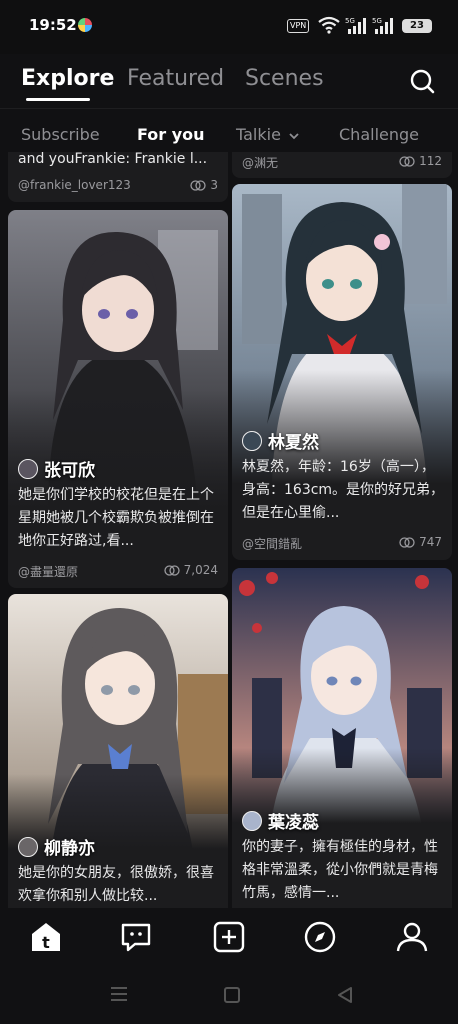 This screenshot has height=1024, width=458. Describe the element at coordinates (136, 937) in the screenshot. I see `chat-icon` at that location.